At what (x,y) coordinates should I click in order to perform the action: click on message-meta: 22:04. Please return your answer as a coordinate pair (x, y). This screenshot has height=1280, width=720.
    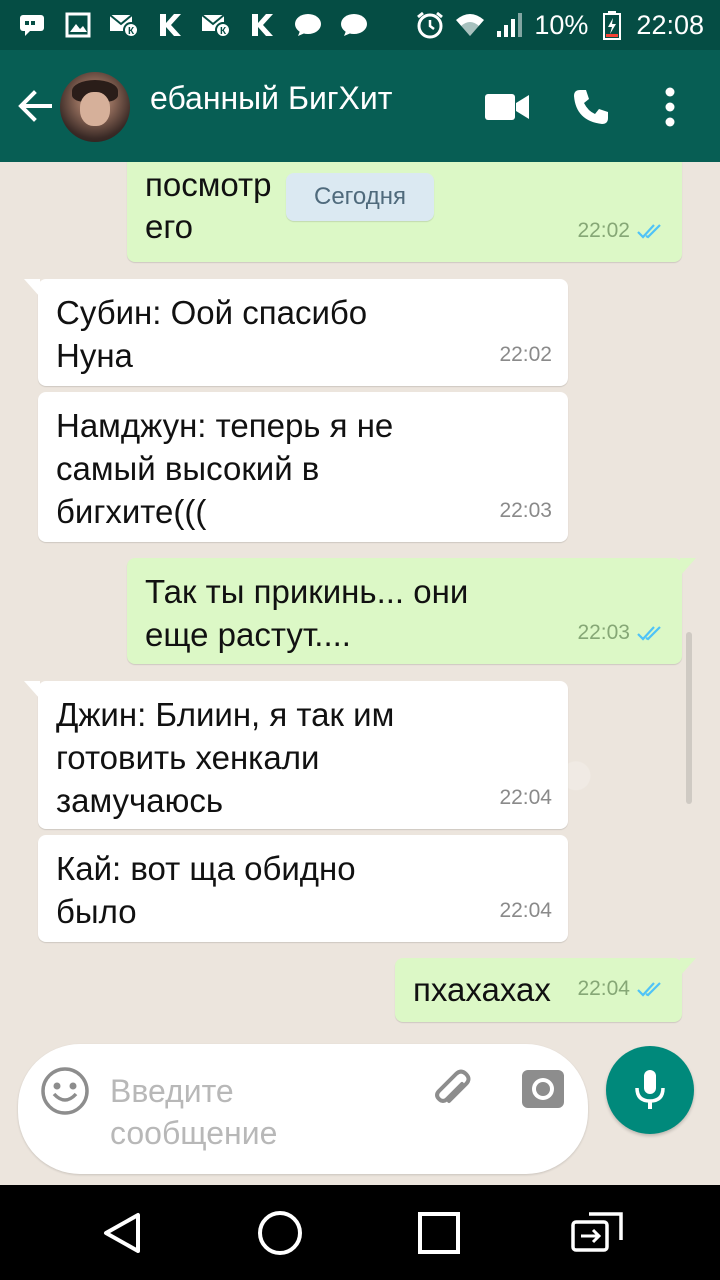
    Looking at the image, I should click on (621, 988).